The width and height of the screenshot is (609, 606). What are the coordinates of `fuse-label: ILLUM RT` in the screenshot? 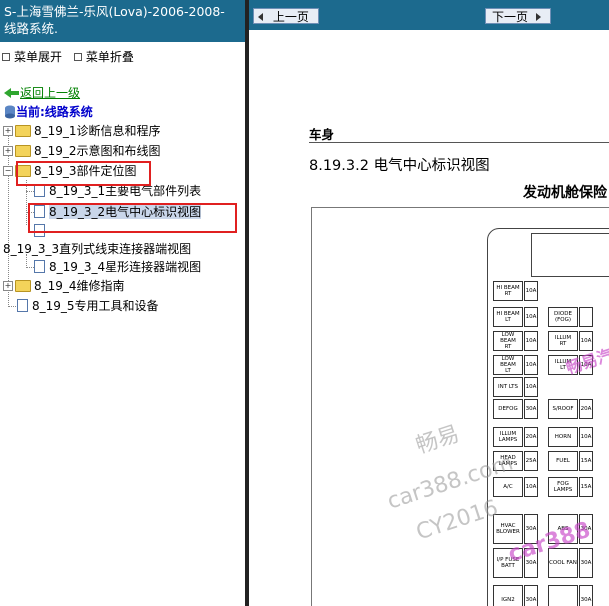 It's located at (563, 341).